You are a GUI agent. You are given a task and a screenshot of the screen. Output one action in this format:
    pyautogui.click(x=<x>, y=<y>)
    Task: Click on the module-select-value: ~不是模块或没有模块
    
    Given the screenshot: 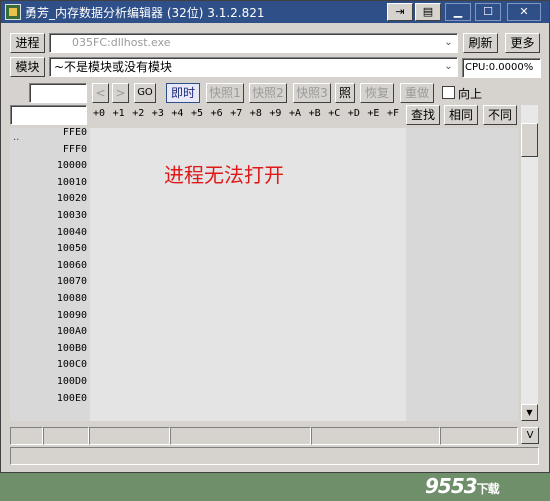 What is the action you would take?
    pyautogui.click(x=113, y=67)
    